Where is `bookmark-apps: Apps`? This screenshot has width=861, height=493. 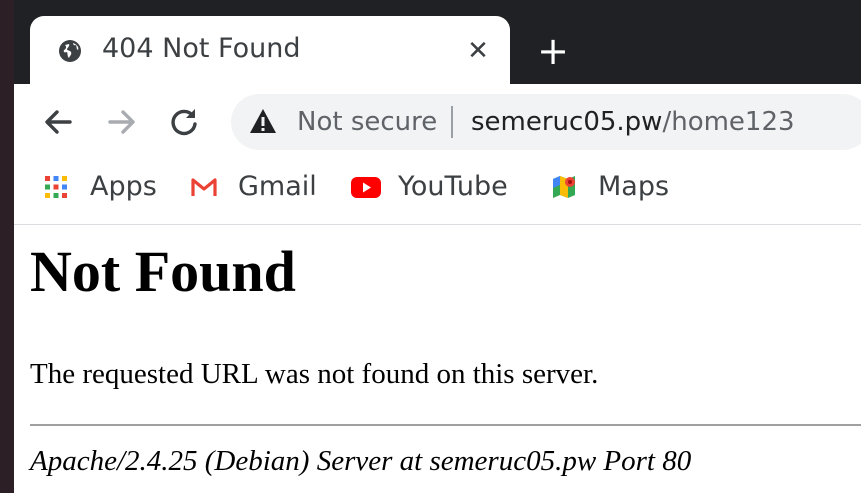
bookmark-apps: Apps is located at coordinates (102, 187).